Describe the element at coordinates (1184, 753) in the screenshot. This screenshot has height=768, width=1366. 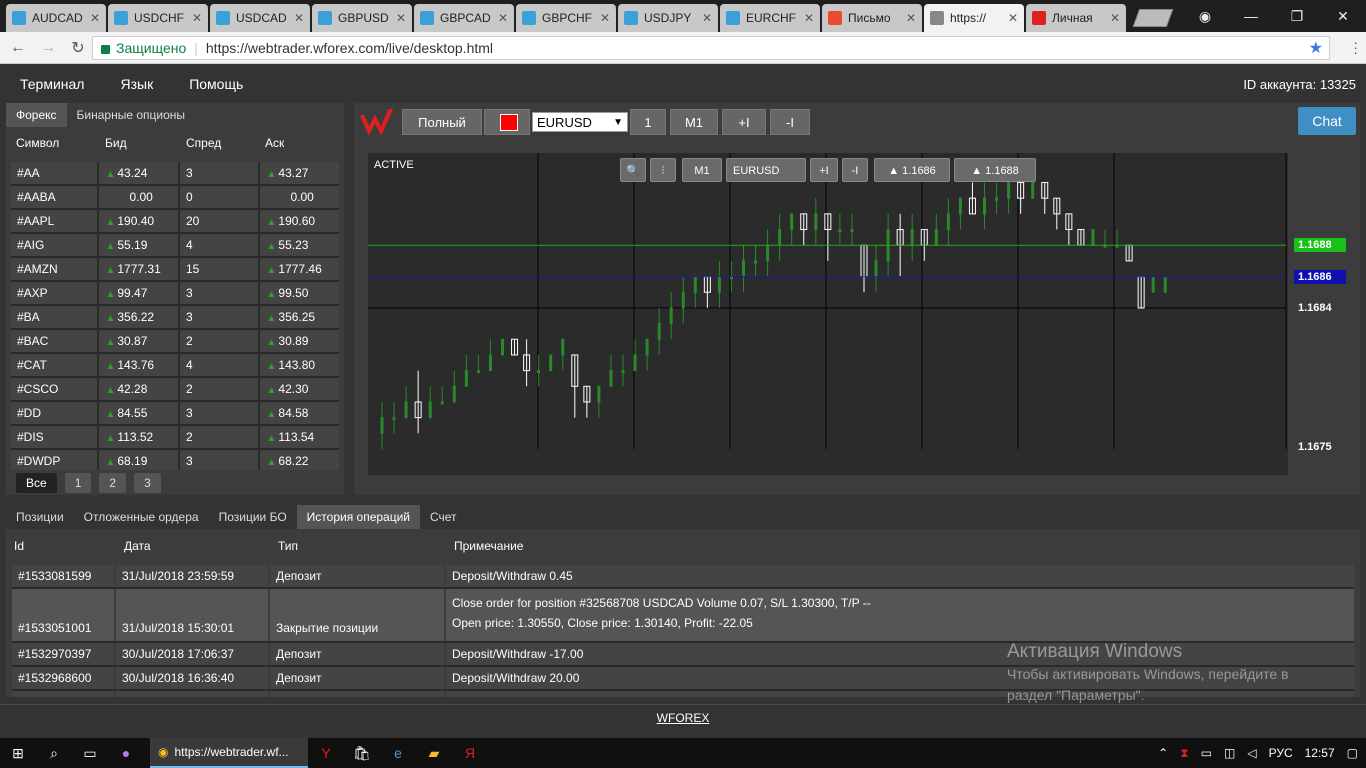
I see `tray-app-icon: ⧗` at that location.